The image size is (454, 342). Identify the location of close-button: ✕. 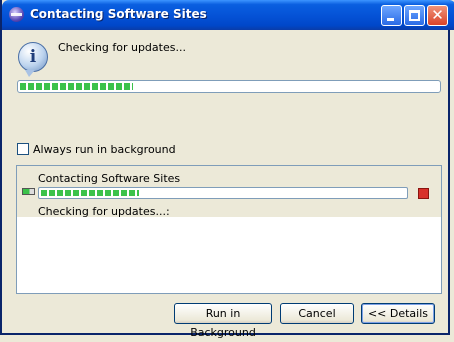
(437, 15).